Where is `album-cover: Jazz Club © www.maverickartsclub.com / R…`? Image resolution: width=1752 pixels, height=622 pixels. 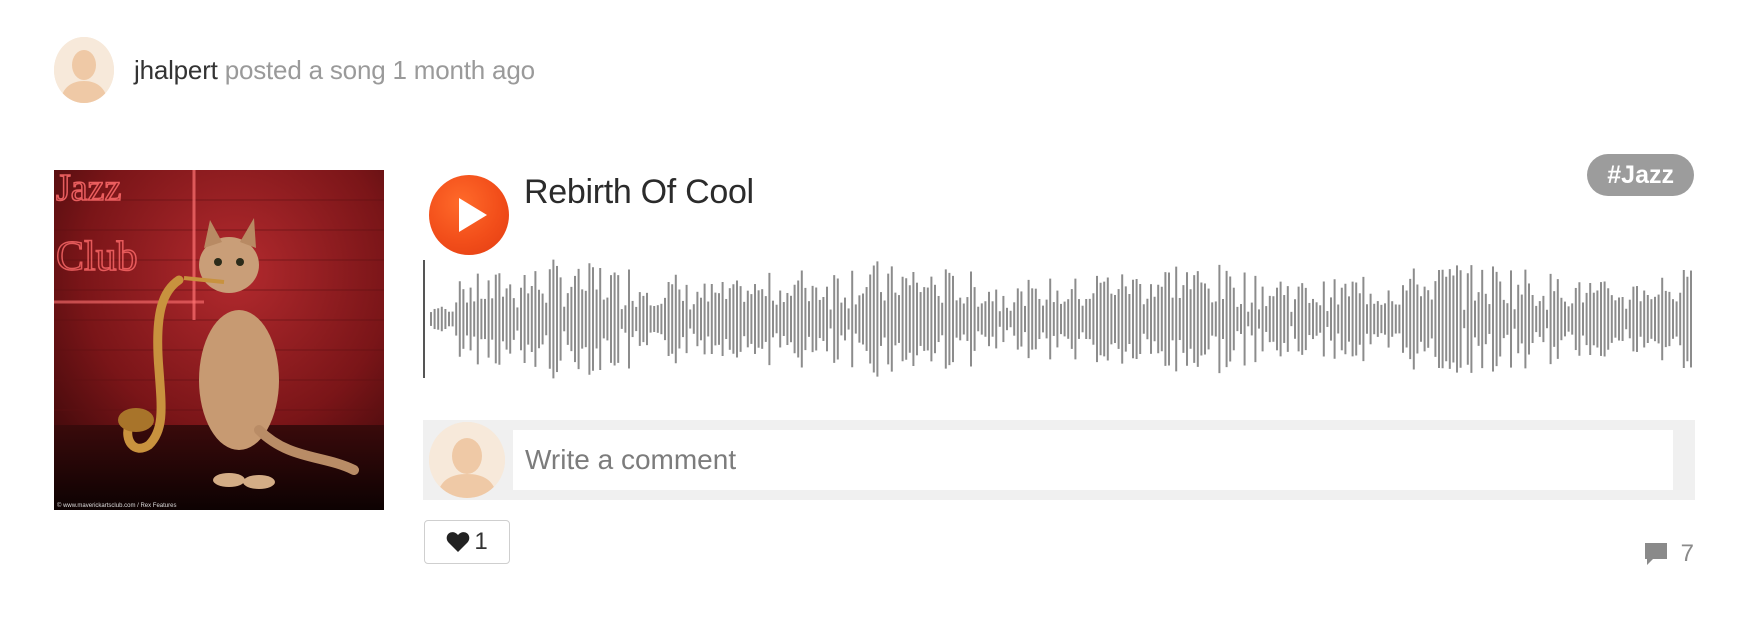 album-cover: Jazz Club © www.maverickartsclub.com / R… is located at coordinates (219, 340).